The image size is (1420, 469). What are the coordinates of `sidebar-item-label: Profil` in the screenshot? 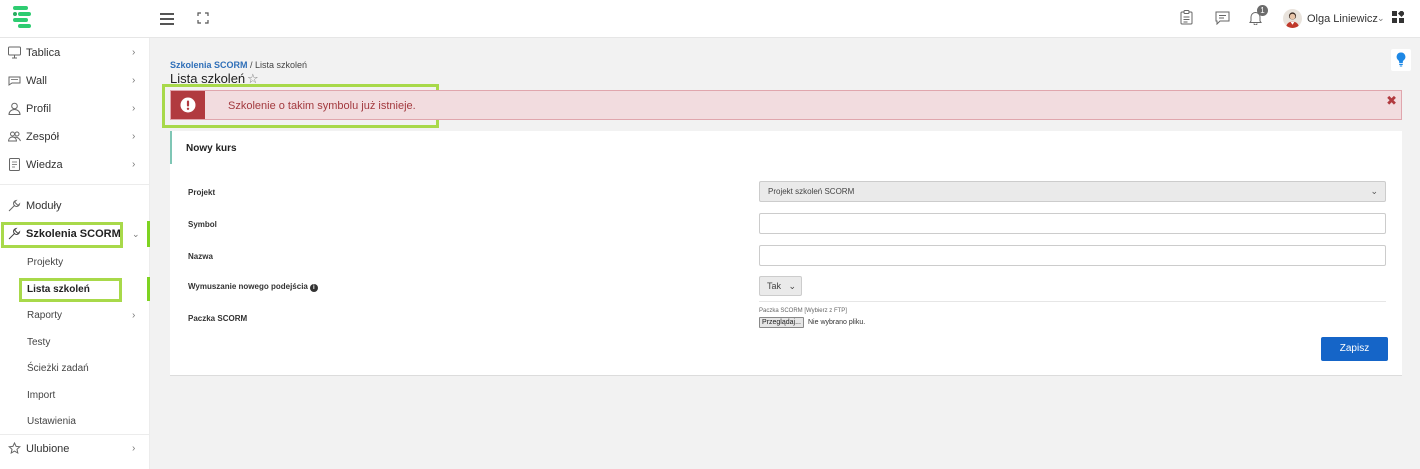 It's located at (39, 109).